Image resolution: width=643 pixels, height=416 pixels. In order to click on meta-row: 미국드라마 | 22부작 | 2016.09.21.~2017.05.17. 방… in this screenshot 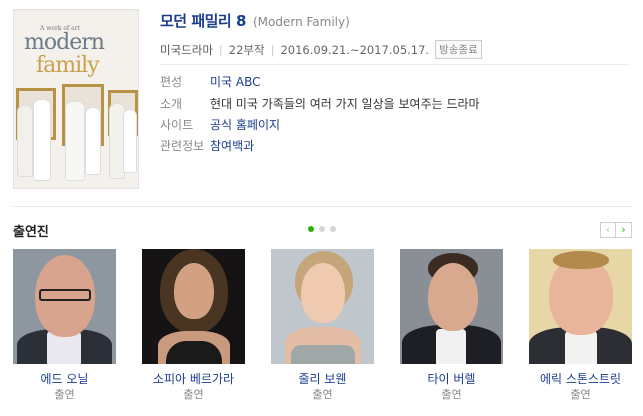, I will do `click(321, 49)`.